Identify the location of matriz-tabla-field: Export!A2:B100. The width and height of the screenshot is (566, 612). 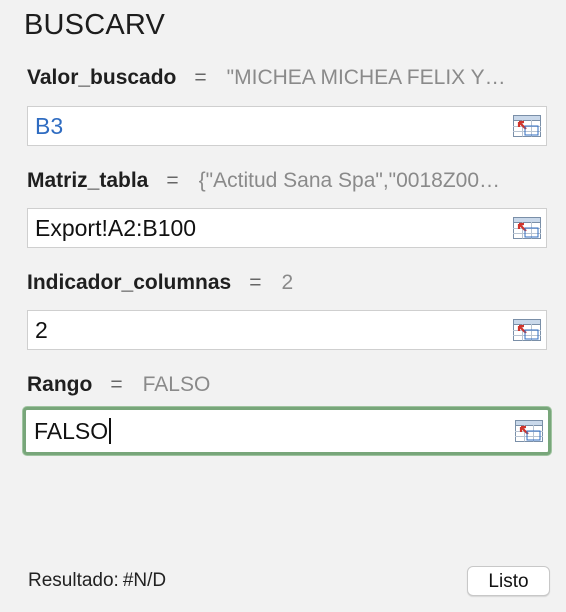
(287, 228).